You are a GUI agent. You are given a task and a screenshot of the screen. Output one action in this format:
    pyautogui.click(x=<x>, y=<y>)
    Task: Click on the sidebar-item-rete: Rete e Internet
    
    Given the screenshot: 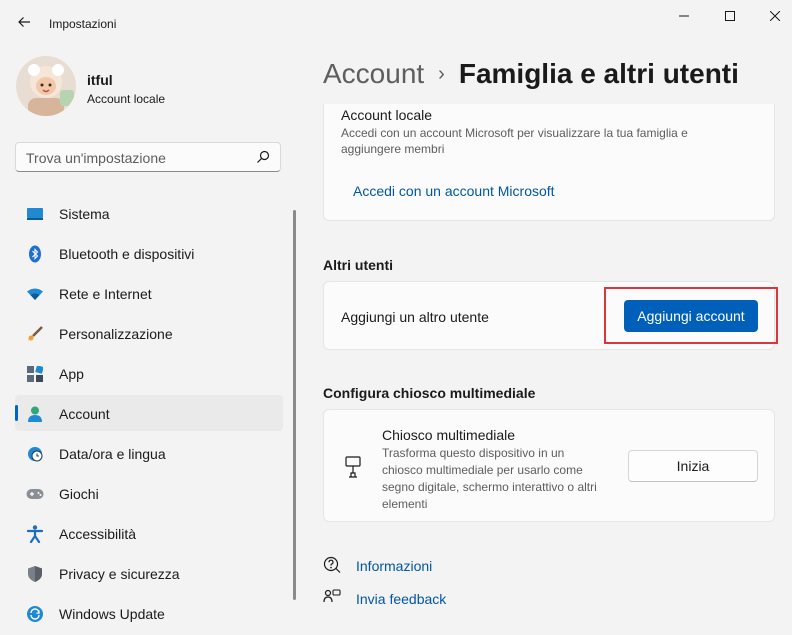 What is the action you would take?
    pyautogui.click(x=149, y=293)
    